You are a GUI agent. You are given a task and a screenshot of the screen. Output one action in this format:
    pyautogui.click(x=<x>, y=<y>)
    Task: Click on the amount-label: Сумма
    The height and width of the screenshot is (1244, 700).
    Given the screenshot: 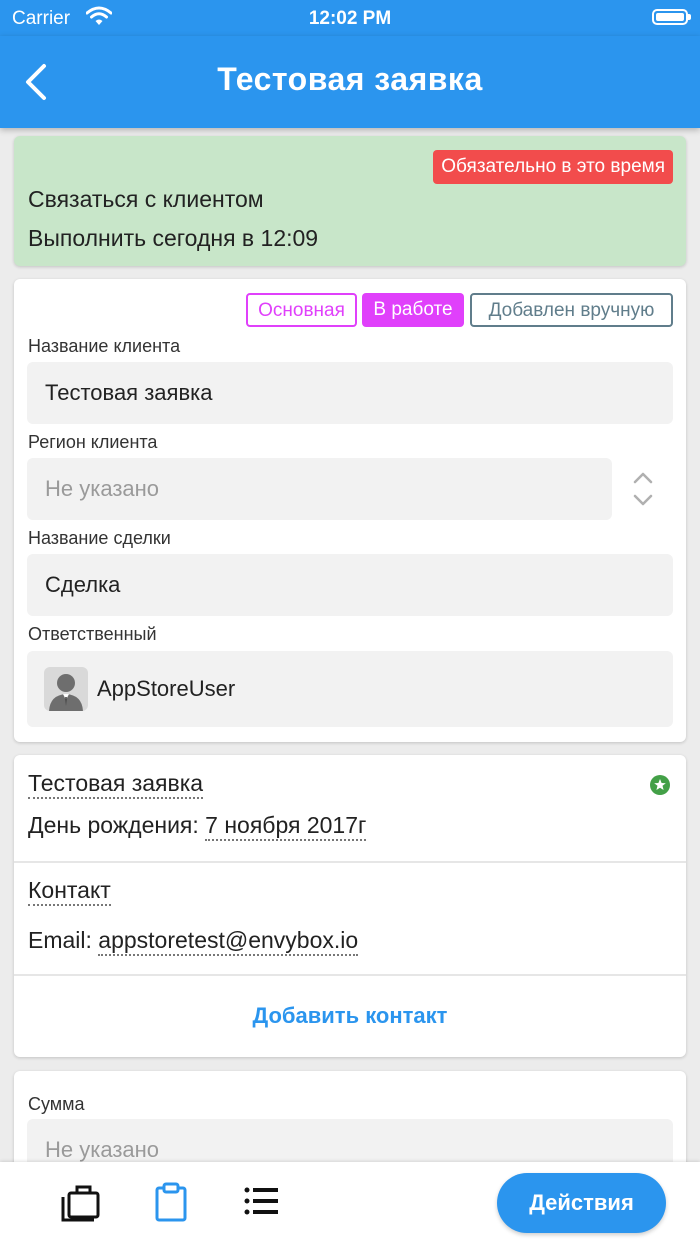 What is the action you would take?
    pyautogui.click(x=56, y=1104)
    